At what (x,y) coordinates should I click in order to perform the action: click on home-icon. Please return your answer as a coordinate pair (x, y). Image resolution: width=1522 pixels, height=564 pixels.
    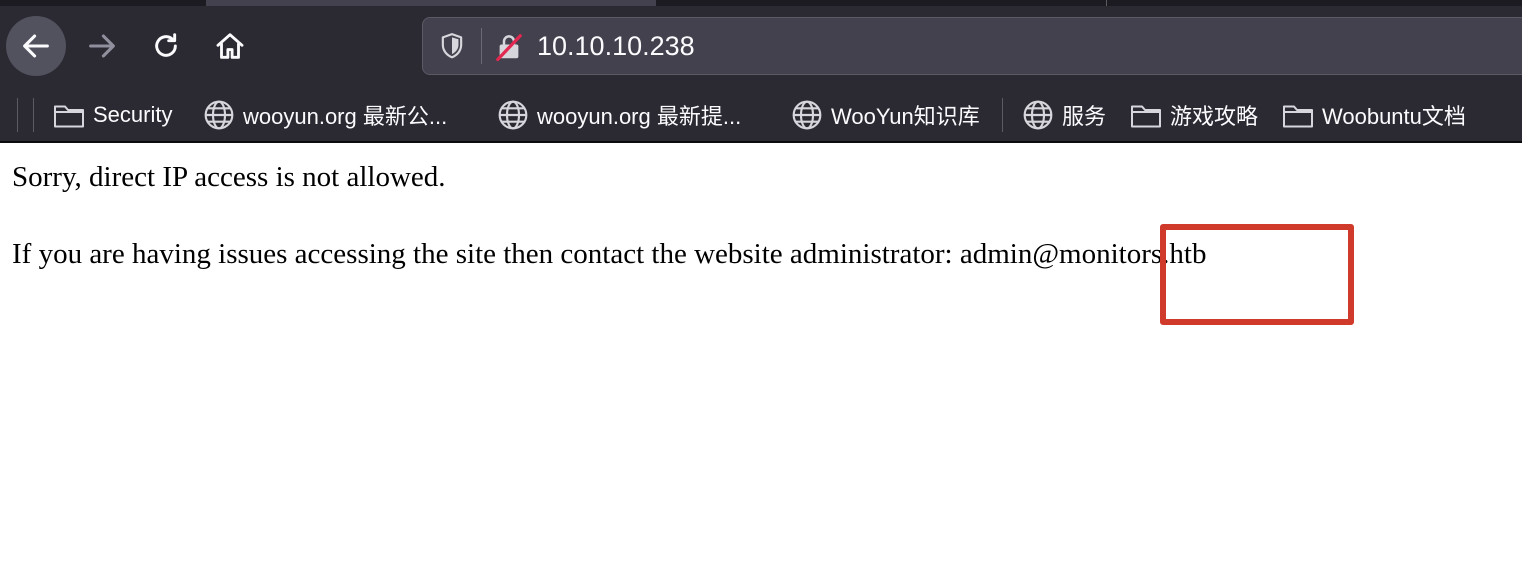
    Looking at the image, I should click on (230, 46).